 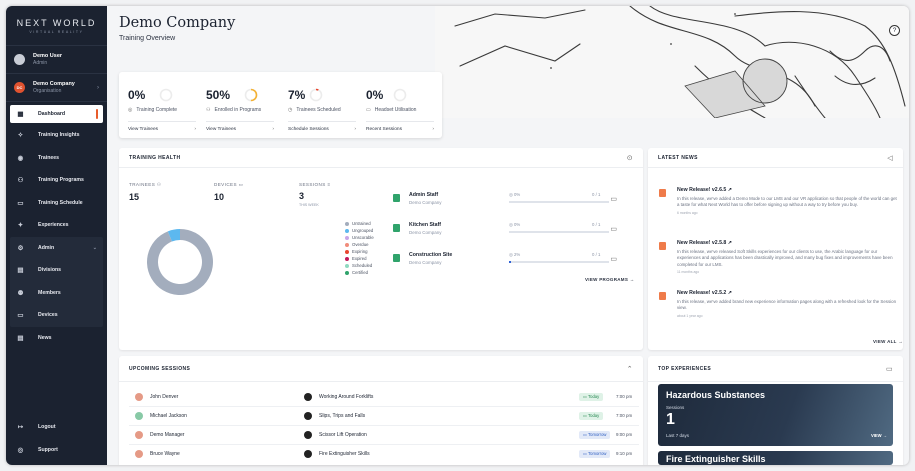 I want to click on megaphone-icon: ◁, so click(x=890, y=158).